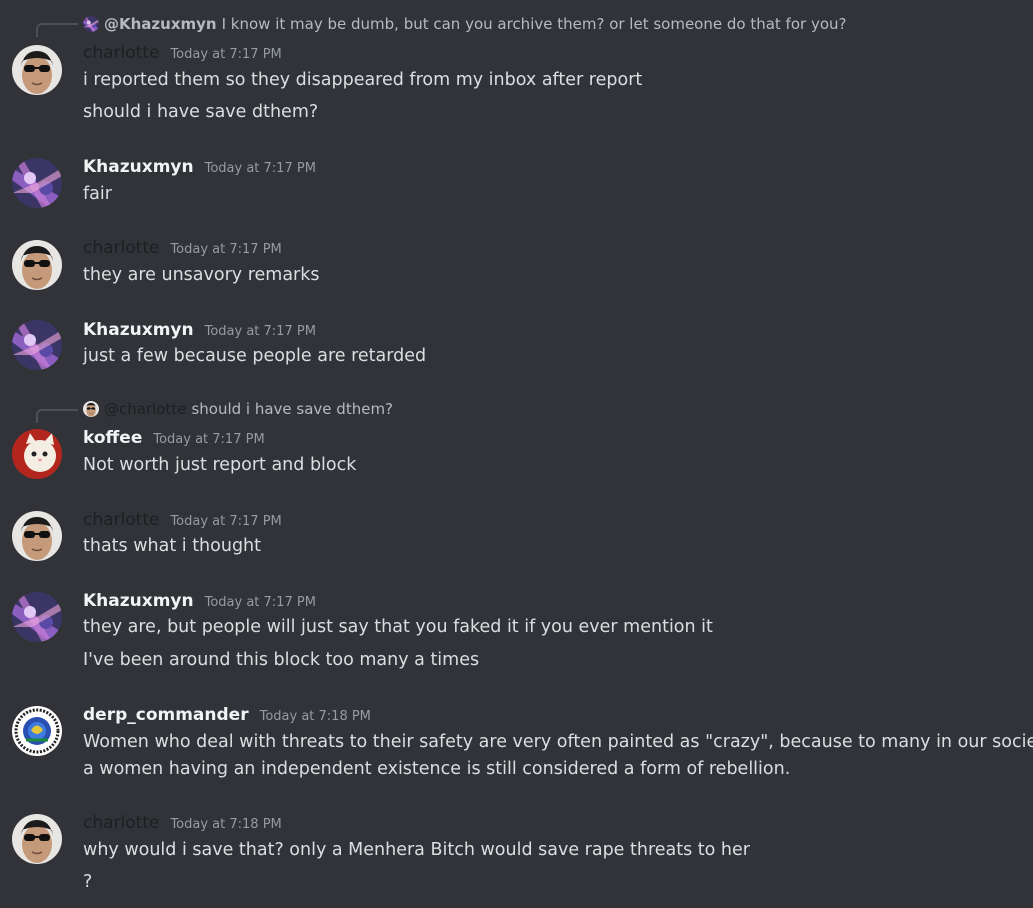 Image resolution: width=1033 pixels, height=908 pixels. Describe the element at coordinates (112, 438) in the screenshot. I see `username: koffee` at that location.